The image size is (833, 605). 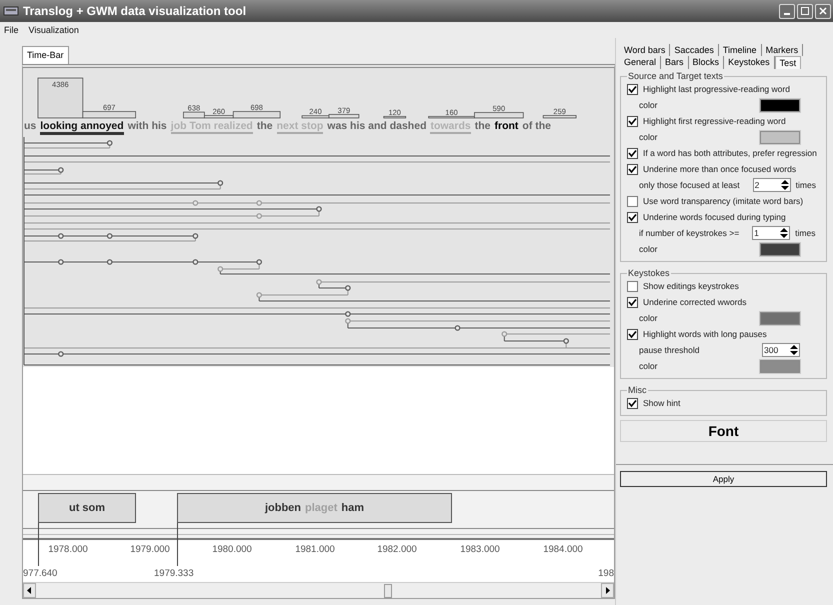 I want to click on group-title: Misc, so click(x=637, y=390).